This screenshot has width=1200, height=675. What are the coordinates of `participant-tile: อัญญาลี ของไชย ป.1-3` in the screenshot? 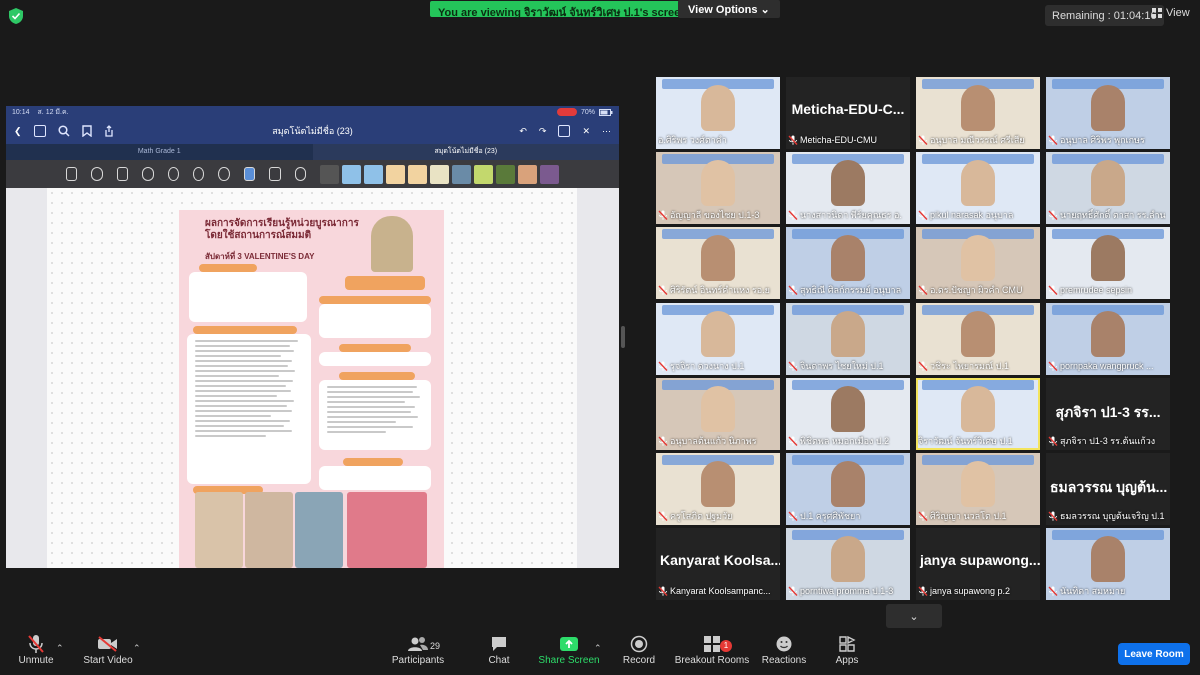 It's located at (718, 188).